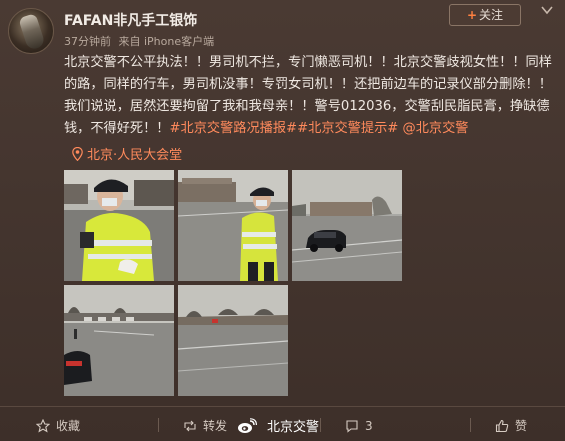  Describe the element at coordinates (233, 225) in the screenshot. I see `photo-officer-street` at that location.